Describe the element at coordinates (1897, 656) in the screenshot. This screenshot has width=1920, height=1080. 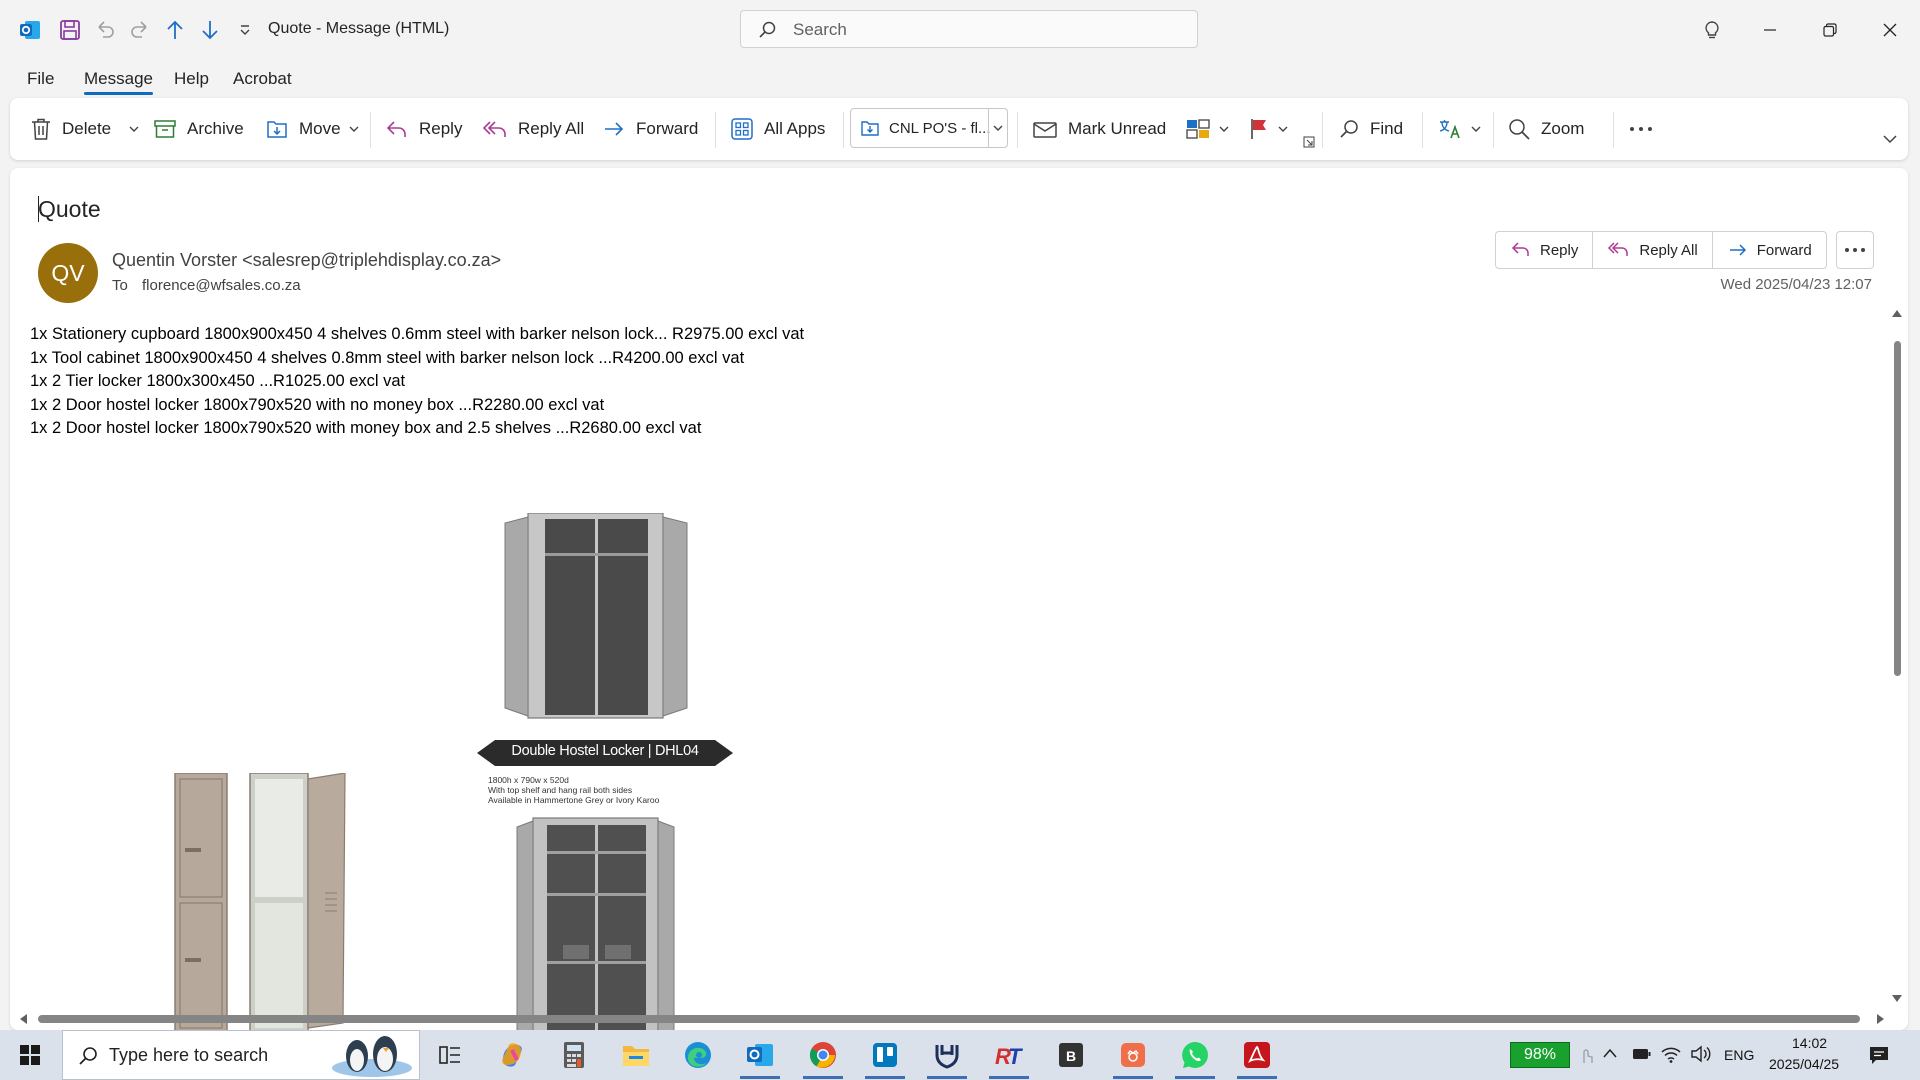
I see `vertical-scrollbar` at that location.